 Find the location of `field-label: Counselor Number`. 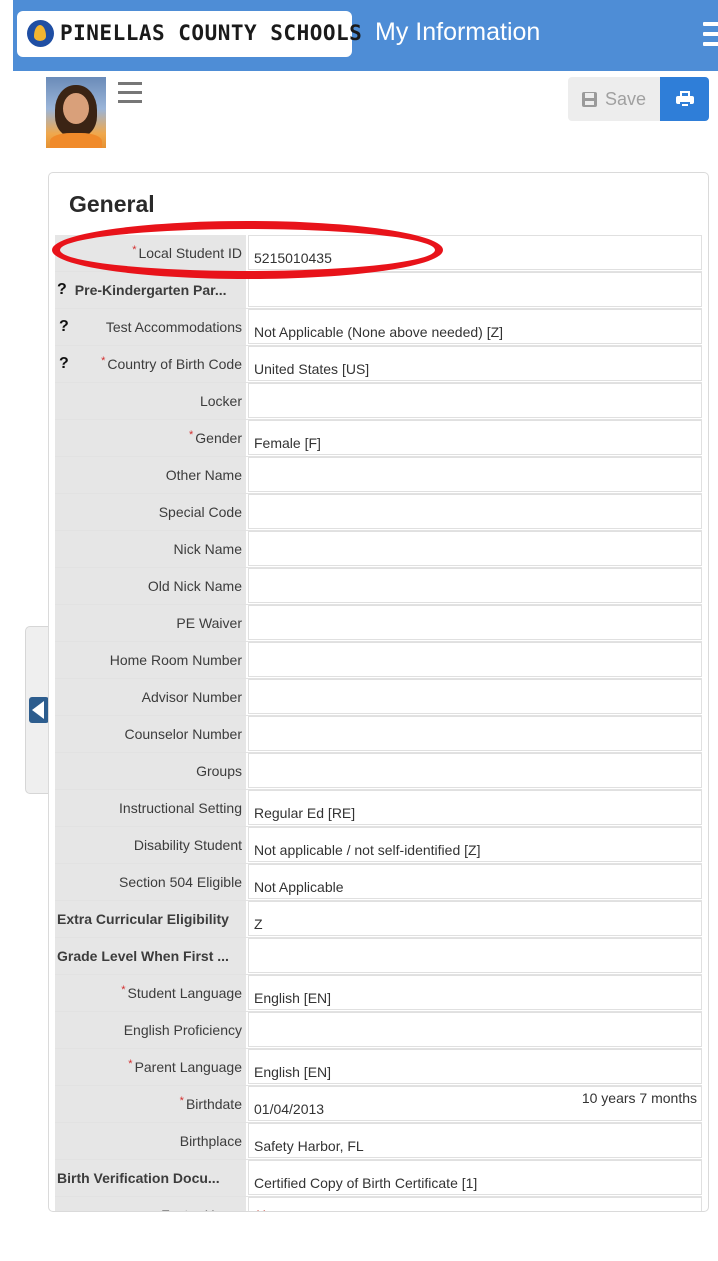

field-label: Counselor Number is located at coordinates (150, 734).